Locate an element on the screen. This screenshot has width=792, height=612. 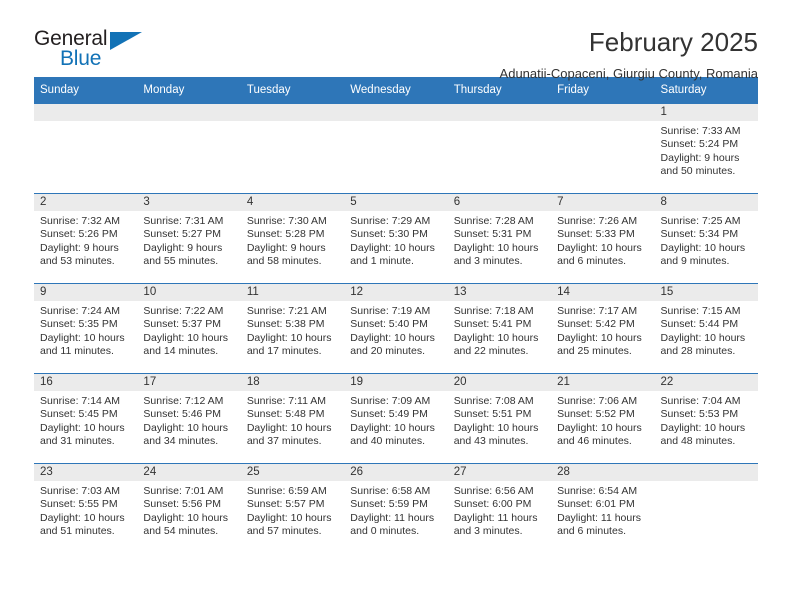
weekday-header-saturday: Saturday is located at coordinates (706, 90).